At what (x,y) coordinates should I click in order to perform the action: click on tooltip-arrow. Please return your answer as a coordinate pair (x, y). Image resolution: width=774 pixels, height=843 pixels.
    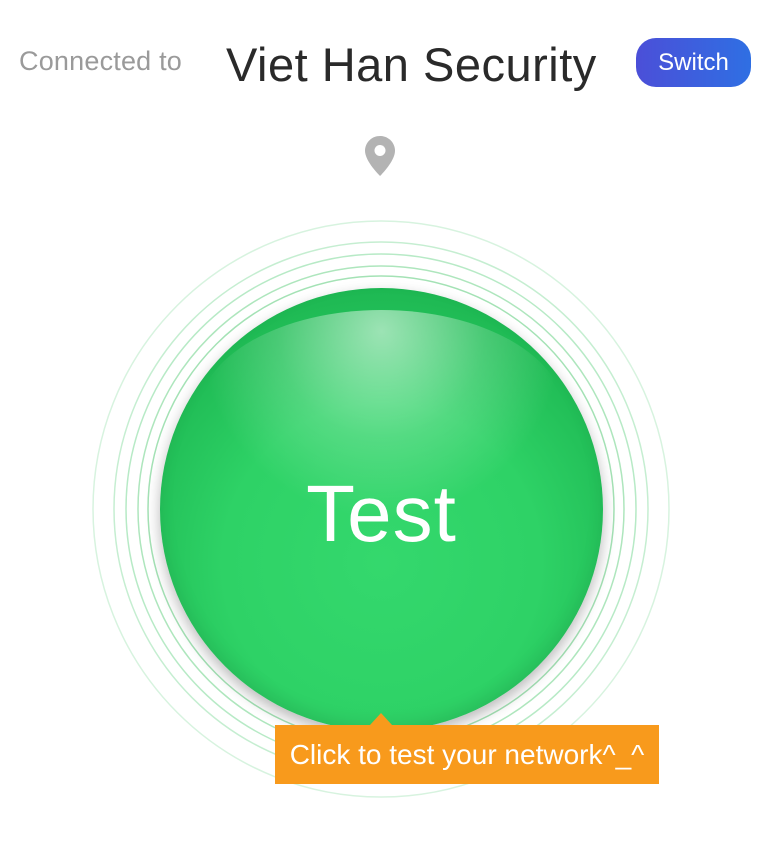
    Looking at the image, I should click on (381, 719).